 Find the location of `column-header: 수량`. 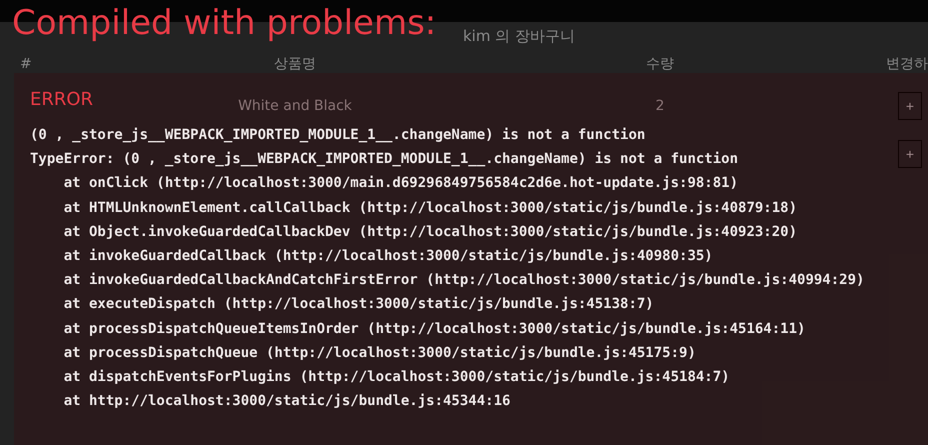

column-header: 수량 is located at coordinates (660, 64).